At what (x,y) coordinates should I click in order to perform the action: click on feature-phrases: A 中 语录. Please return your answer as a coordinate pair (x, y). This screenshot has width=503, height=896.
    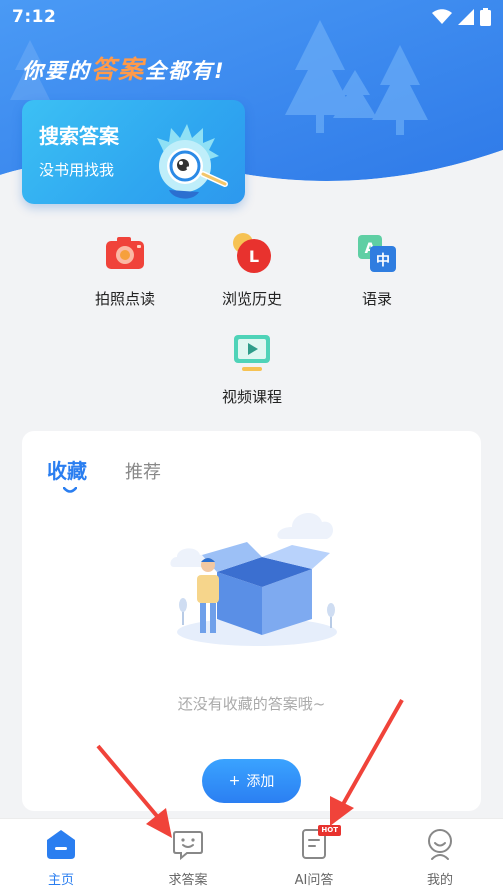
    Looking at the image, I should click on (377, 270).